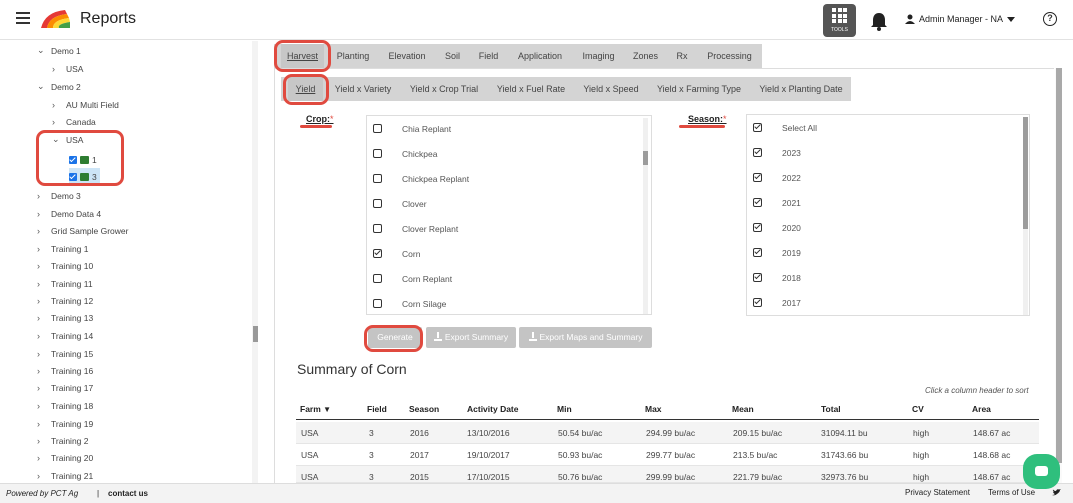 Image resolution: width=1073 pixels, height=503 pixels. I want to click on tree-node-training-20: › Training 20, so click(65, 457).